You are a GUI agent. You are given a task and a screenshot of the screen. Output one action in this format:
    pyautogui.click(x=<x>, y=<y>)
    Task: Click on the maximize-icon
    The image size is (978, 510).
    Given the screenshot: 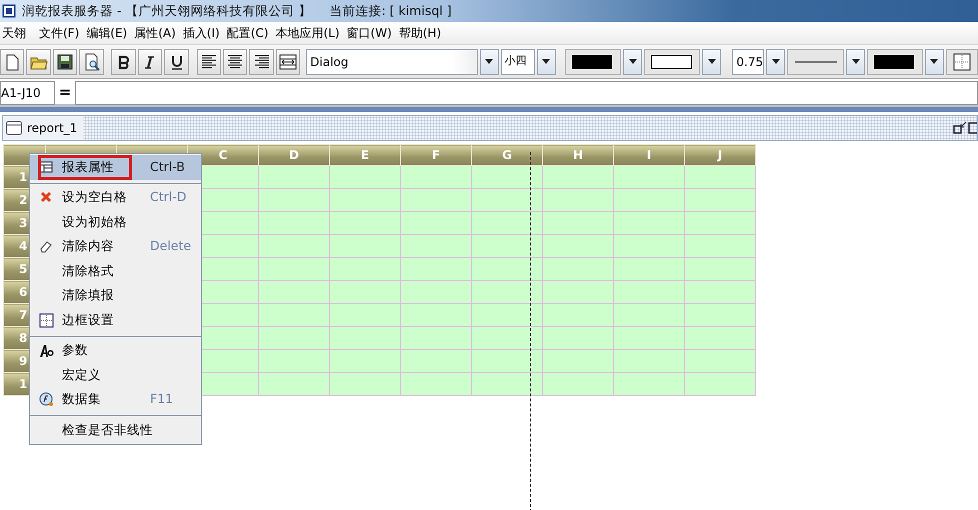 What is the action you would take?
    pyautogui.click(x=972, y=128)
    